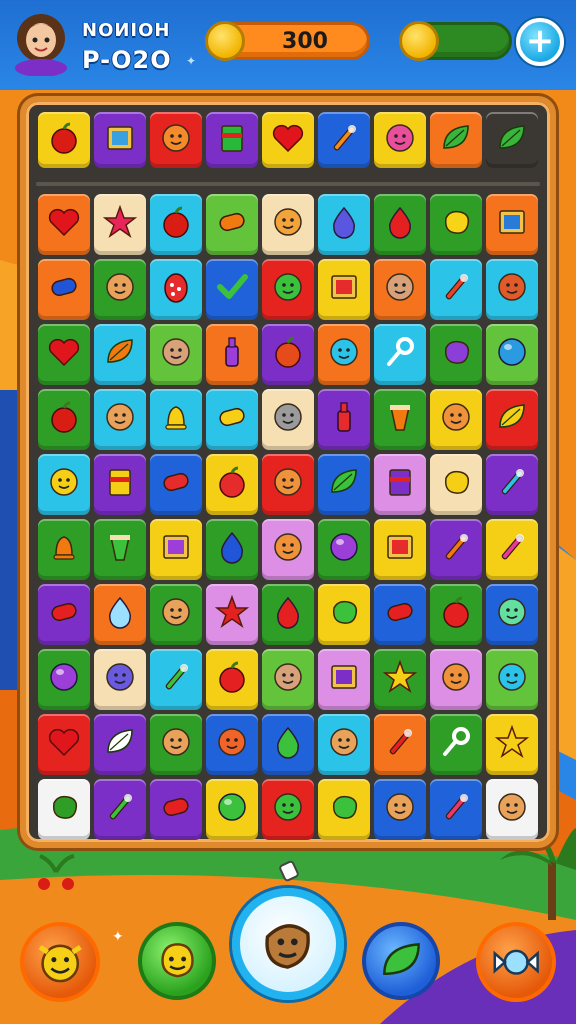 The image size is (576, 1024). What do you see at coordinates (455, 41) in the screenshot?
I see `energy-bar` at bounding box center [455, 41].